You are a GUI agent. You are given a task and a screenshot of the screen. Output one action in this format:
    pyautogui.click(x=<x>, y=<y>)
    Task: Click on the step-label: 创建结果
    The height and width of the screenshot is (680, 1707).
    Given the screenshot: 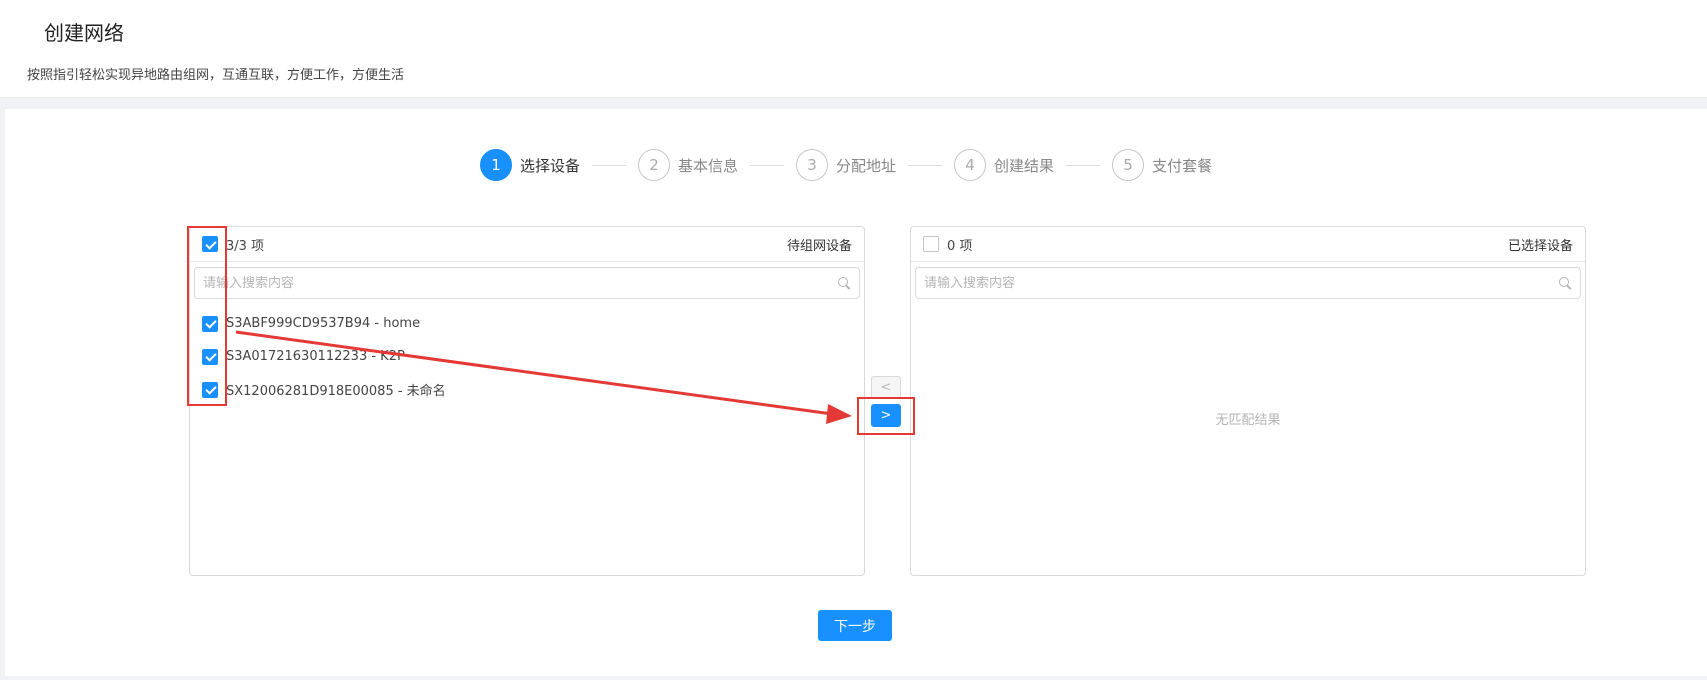 What is the action you would take?
    pyautogui.click(x=1024, y=165)
    